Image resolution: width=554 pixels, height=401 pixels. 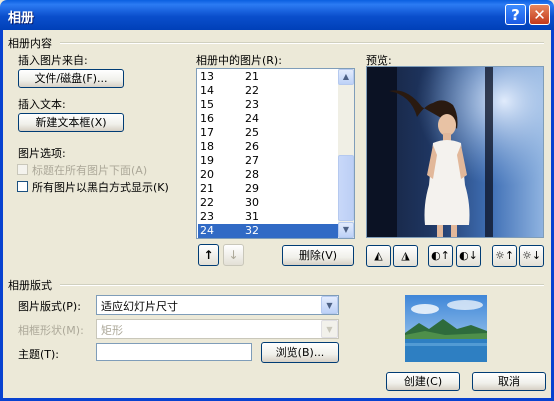 What do you see at coordinates (207, 90) in the screenshot?
I see `list-item-slide-number: 14` at bounding box center [207, 90].